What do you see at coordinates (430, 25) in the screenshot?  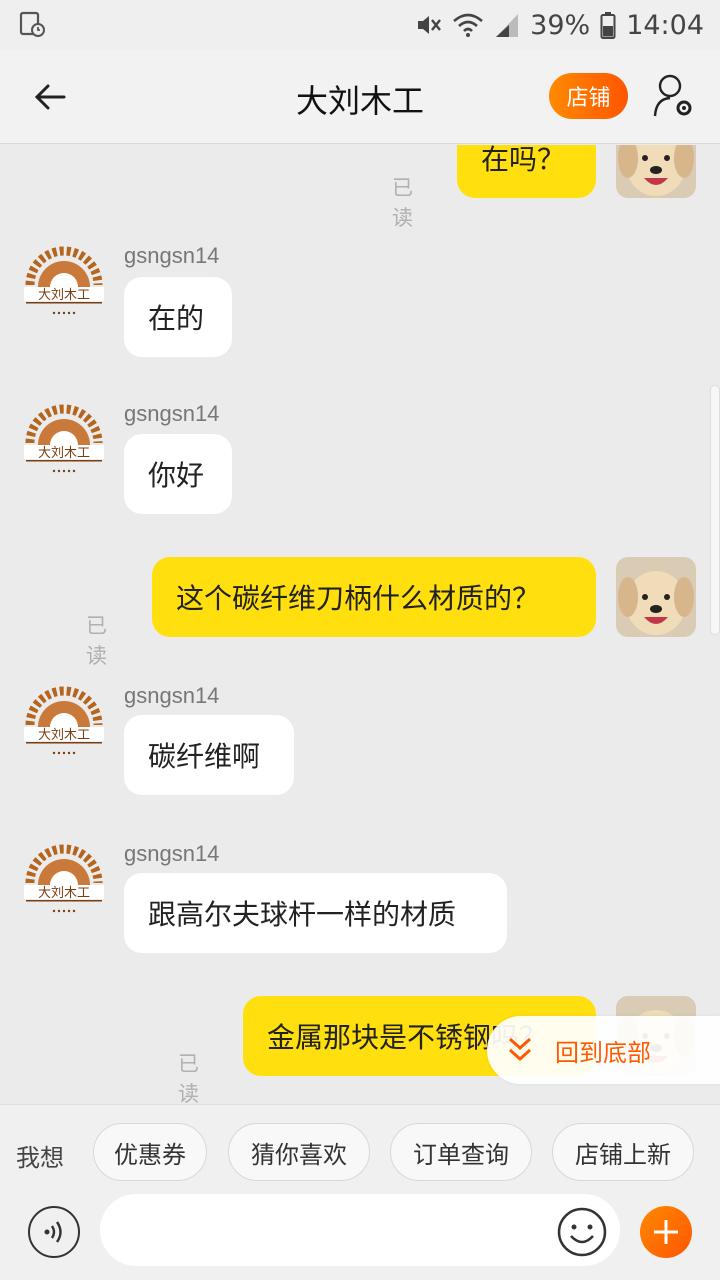 I see `mute-icon` at bounding box center [430, 25].